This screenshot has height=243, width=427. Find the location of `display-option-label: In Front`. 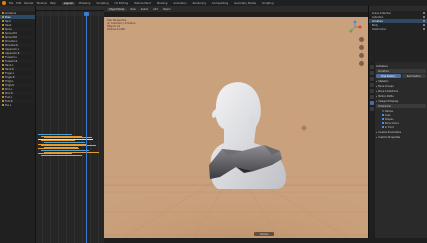

display-option-label: In Front is located at coordinates (389, 127).